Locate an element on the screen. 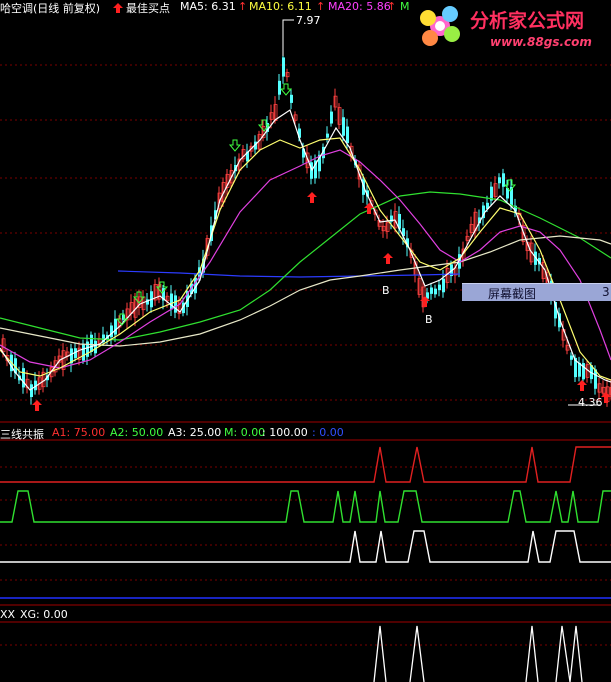  low-price-label: 4.36 is located at coordinates (590, 402).